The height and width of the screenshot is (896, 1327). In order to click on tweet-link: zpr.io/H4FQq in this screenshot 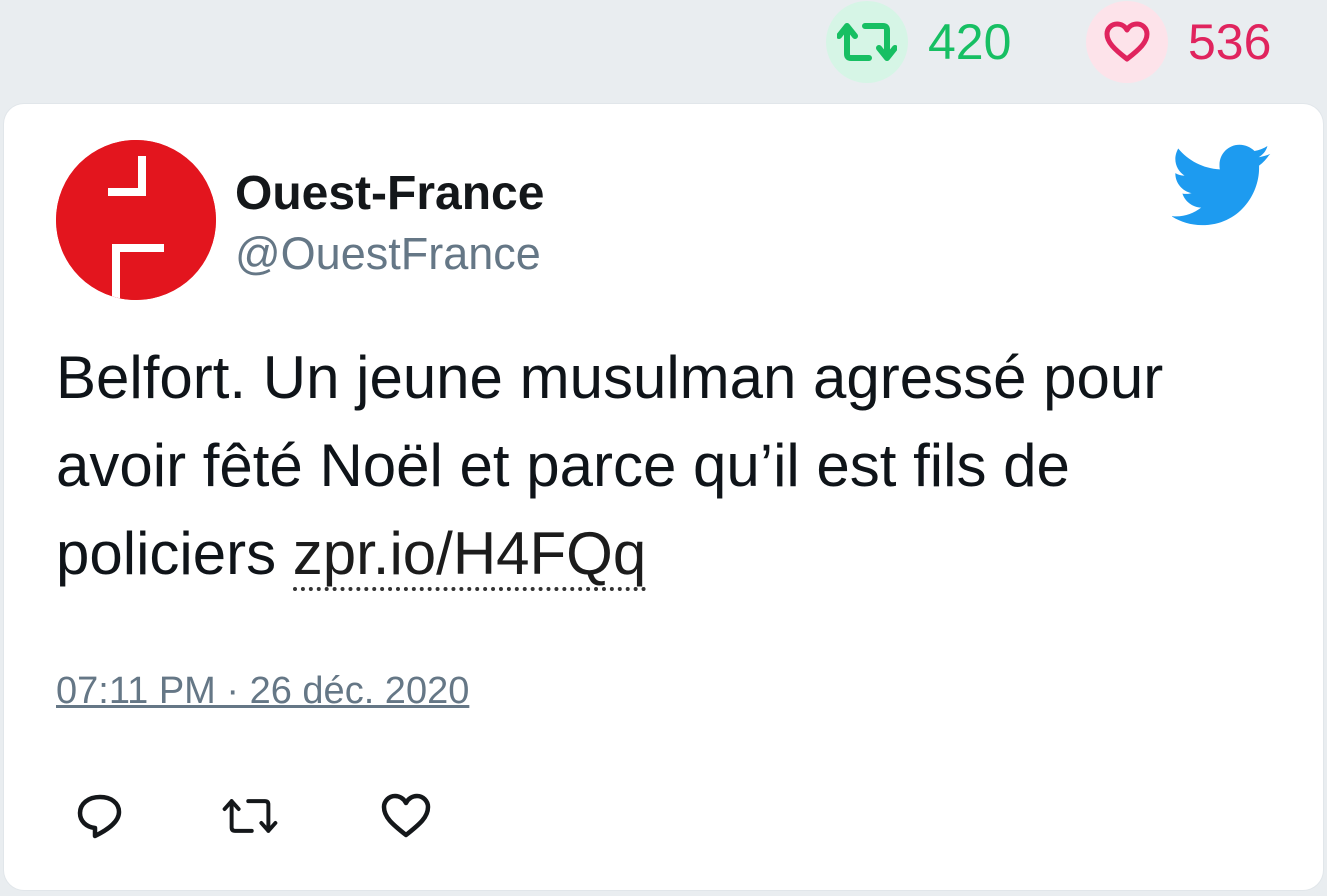, I will do `click(469, 555)`.